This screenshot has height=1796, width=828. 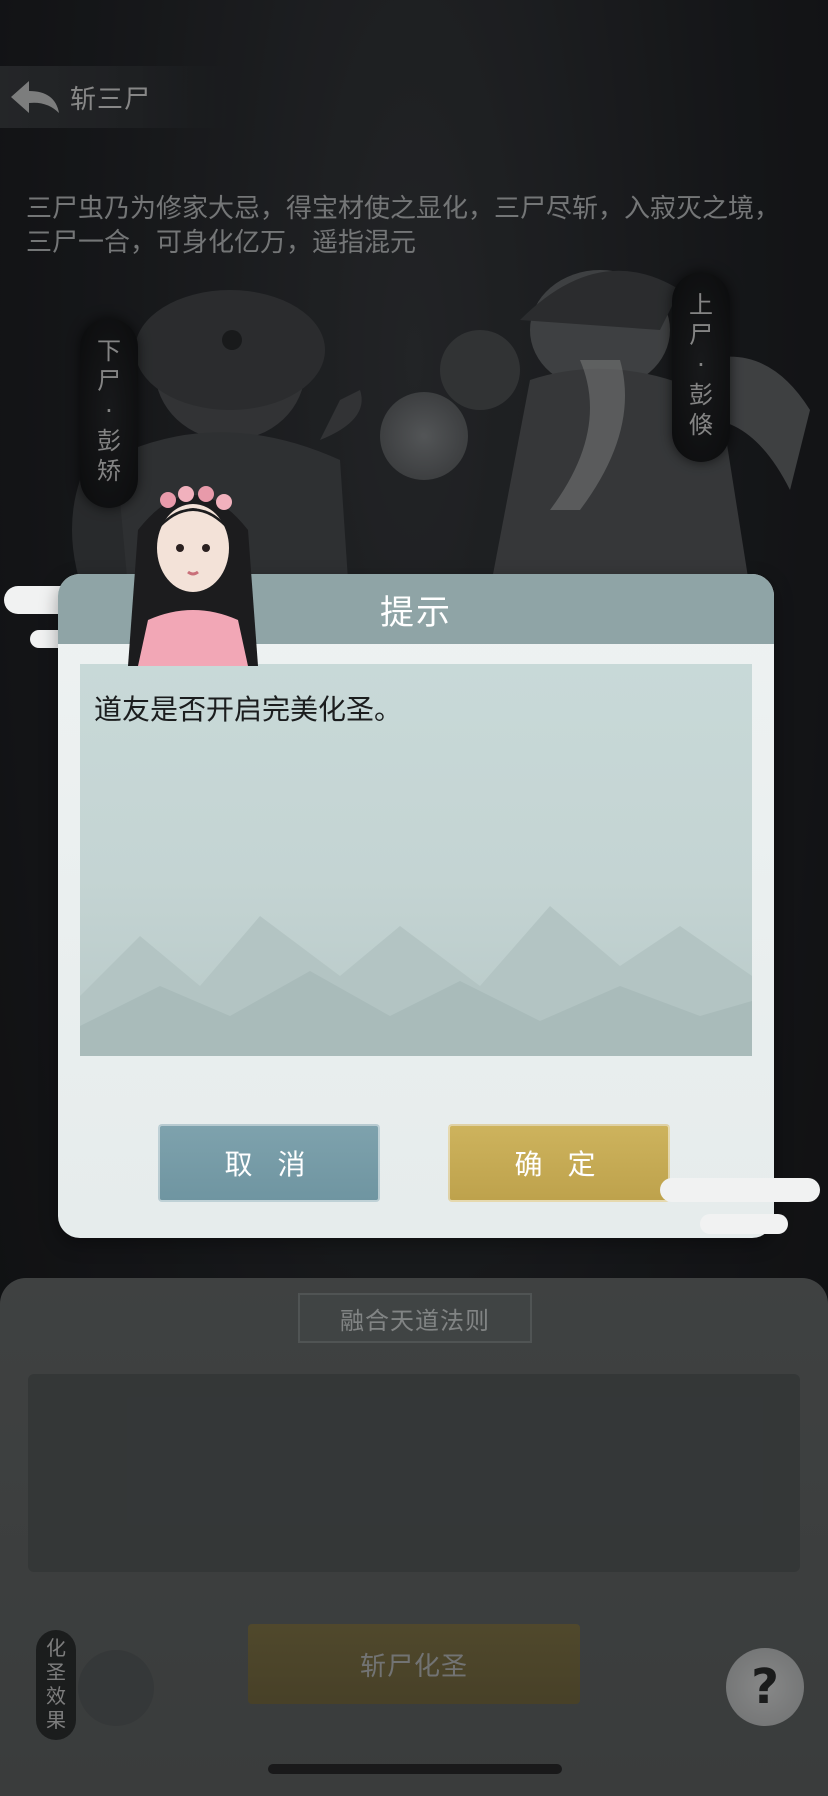 What do you see at coordinates (416, 981) in the screenshot?
I see `mountain-decoration` at bounding box center [416, 981].